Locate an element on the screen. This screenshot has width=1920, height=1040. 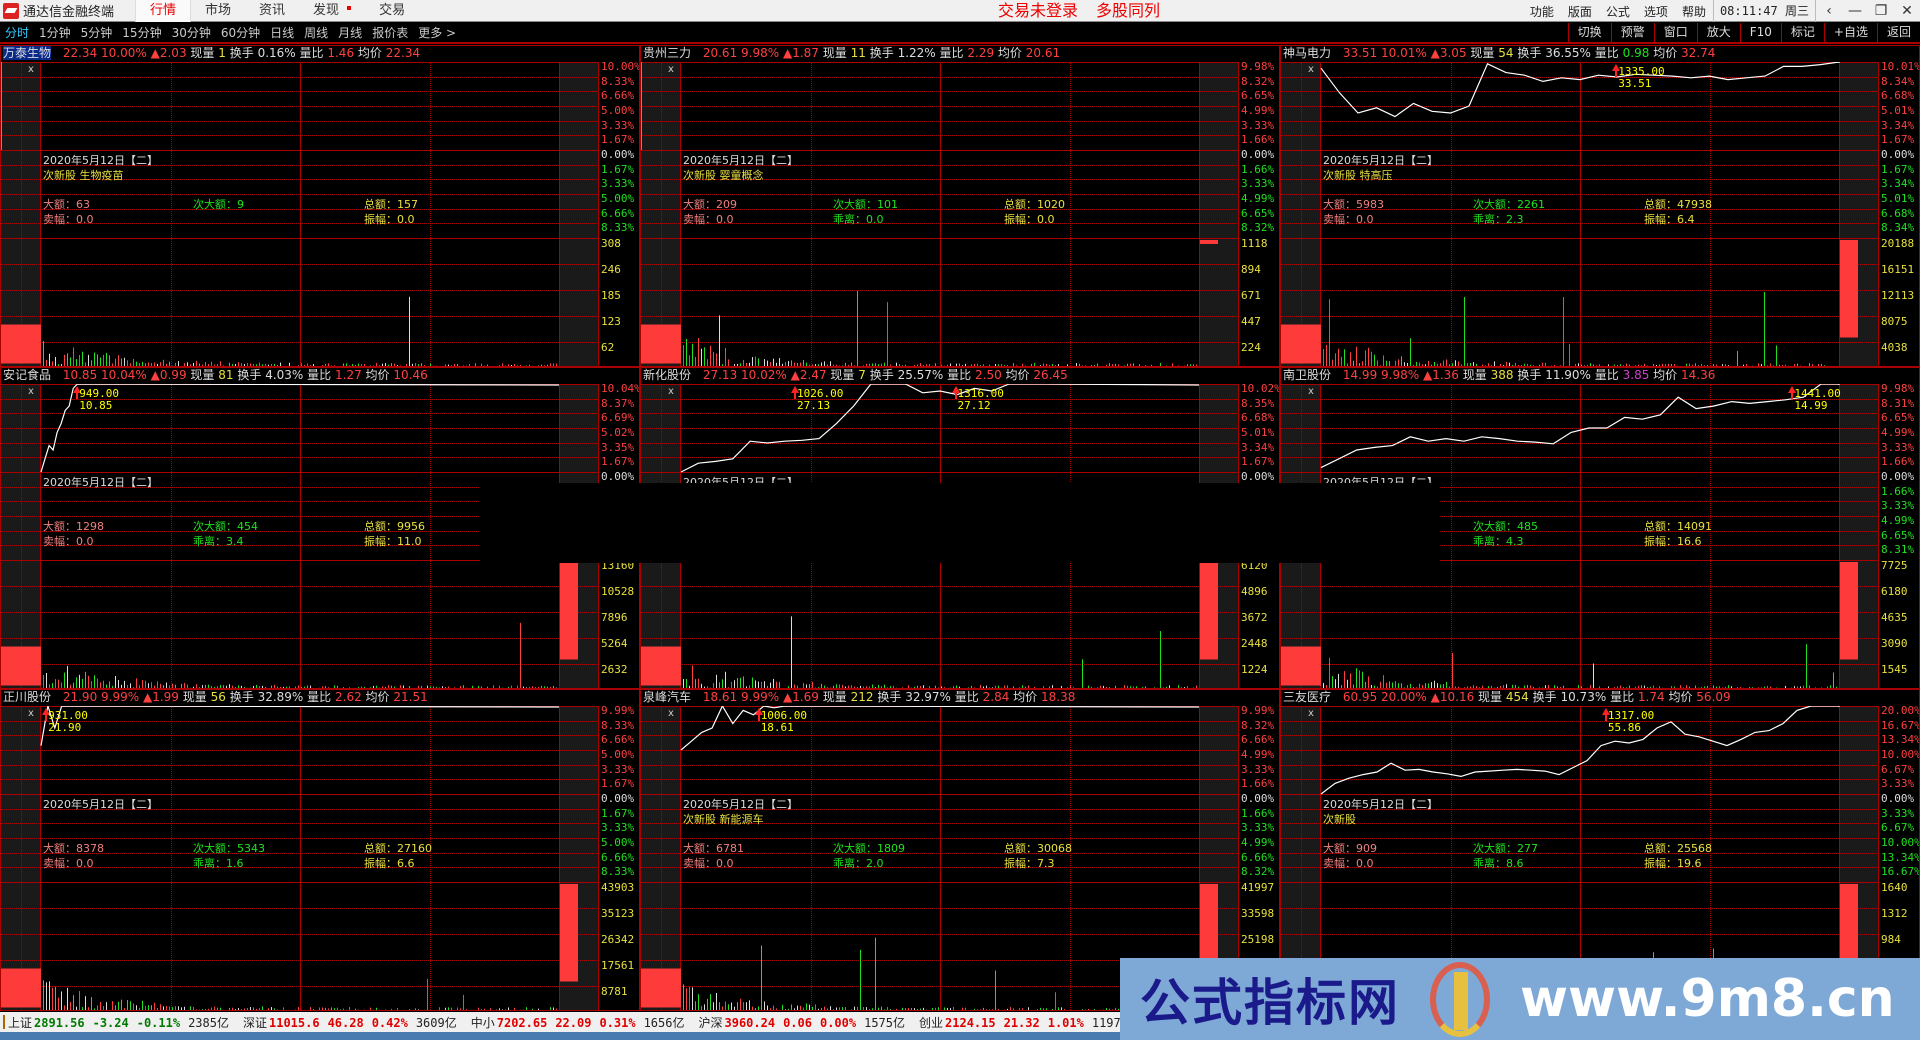
index-quote: 沪深 3960.24 0.06 0.00% 1575亿 is located at coordinates (801, 1023).